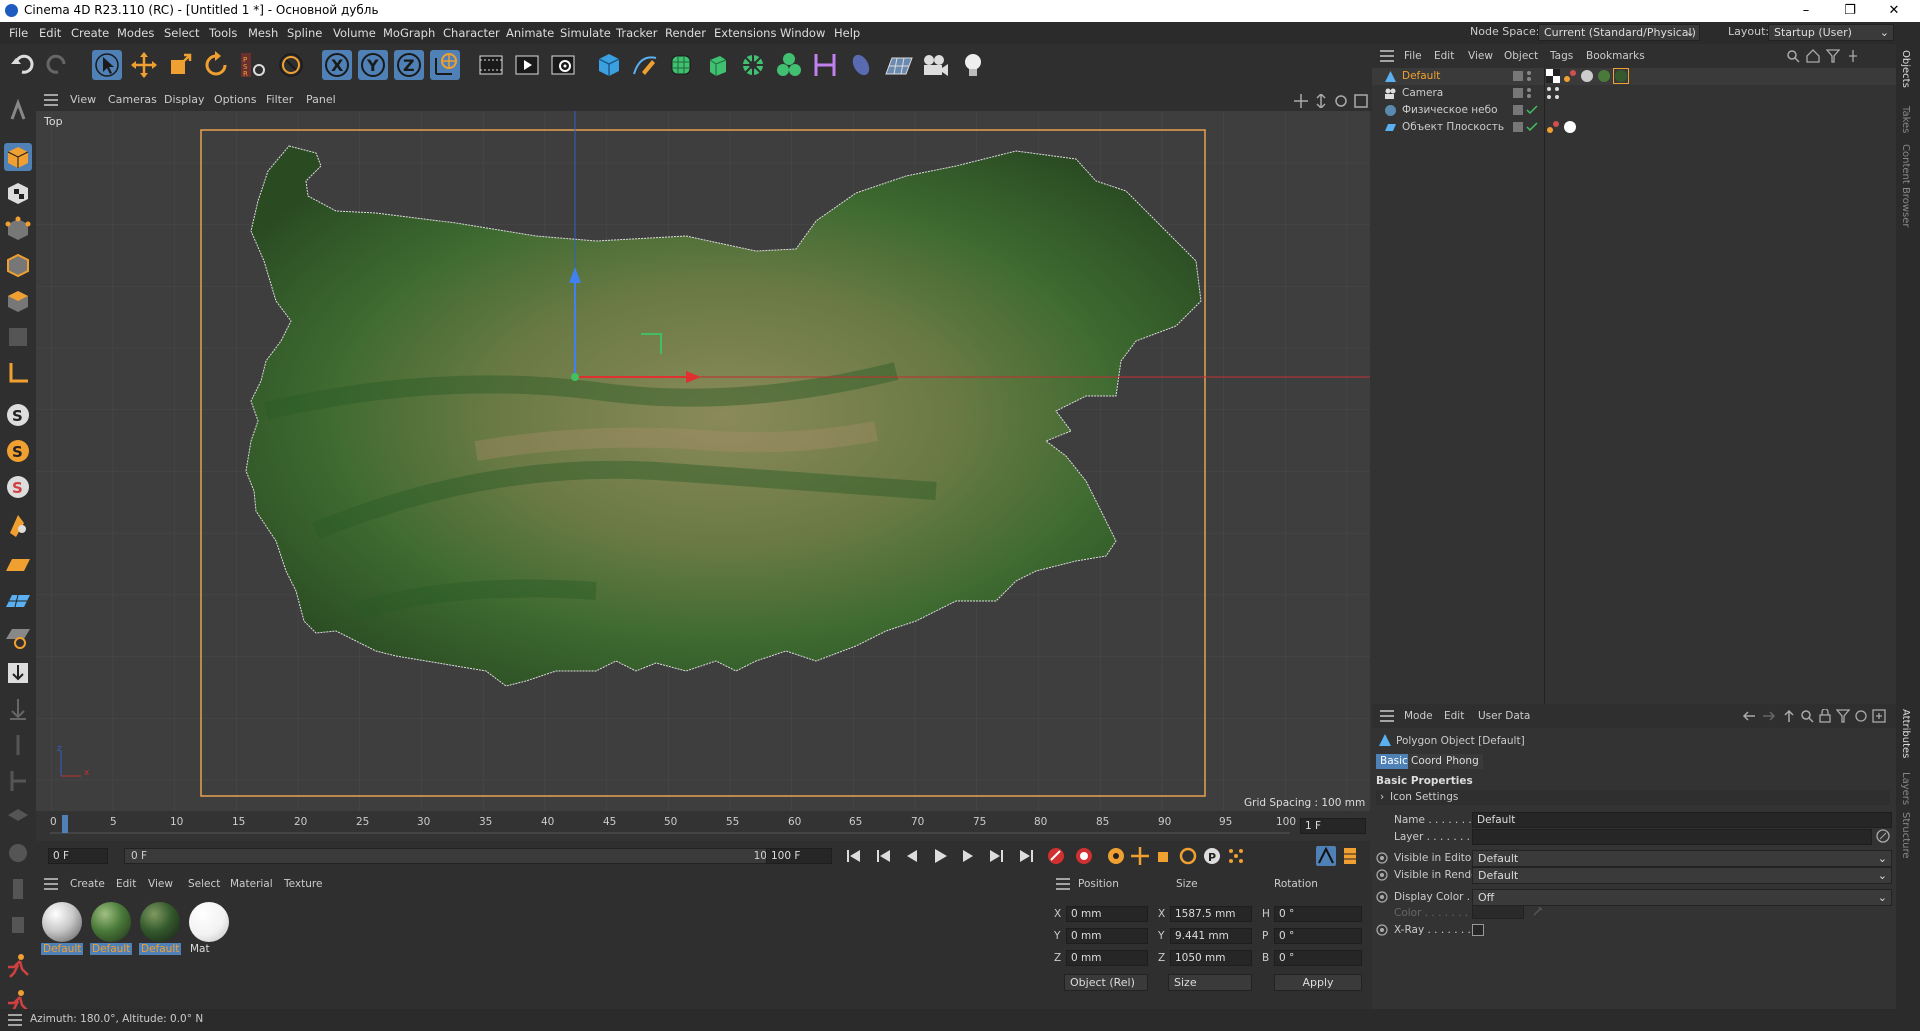 This screenshot has width=1920, height=1031. Describe the element at coordinates (1682, 858) in the screenshot. I see `visible-in-editor-dropdown: Default ⌄` at that location.